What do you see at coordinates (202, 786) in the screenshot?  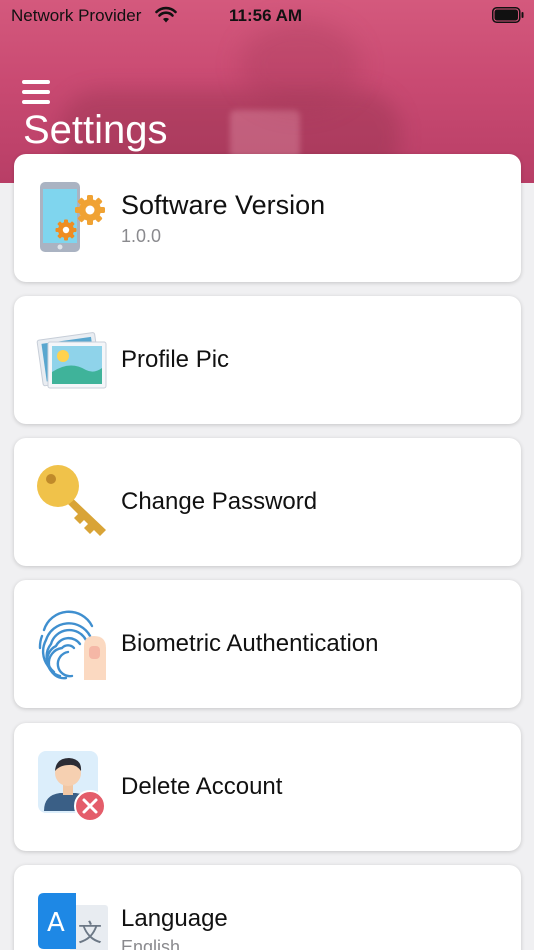 I see `delete-account-label: Delete Account` at bounding box center [202, 786].